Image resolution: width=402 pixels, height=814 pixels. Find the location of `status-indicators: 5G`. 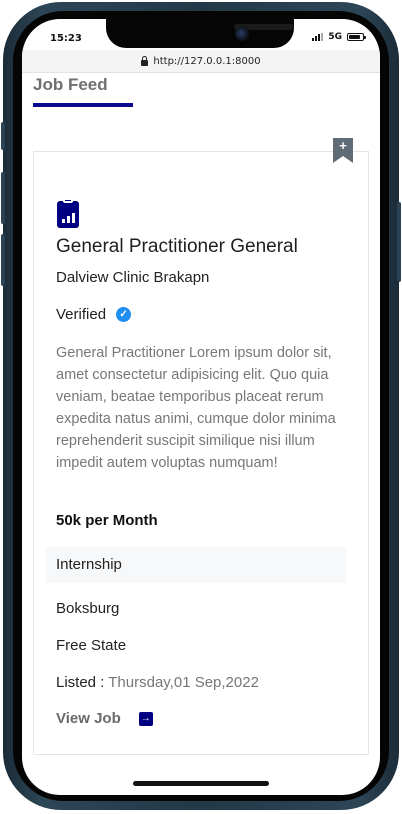

status-indicators: 5G is located at coordinates (339, 37).